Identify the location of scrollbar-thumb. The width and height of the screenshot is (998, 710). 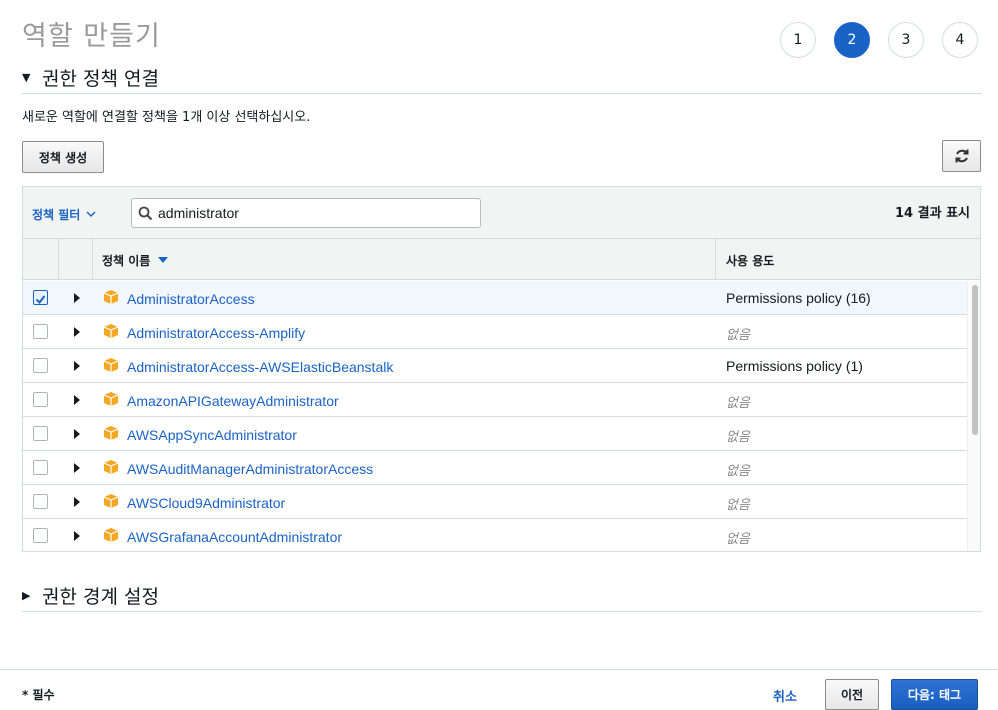
(975, 360).